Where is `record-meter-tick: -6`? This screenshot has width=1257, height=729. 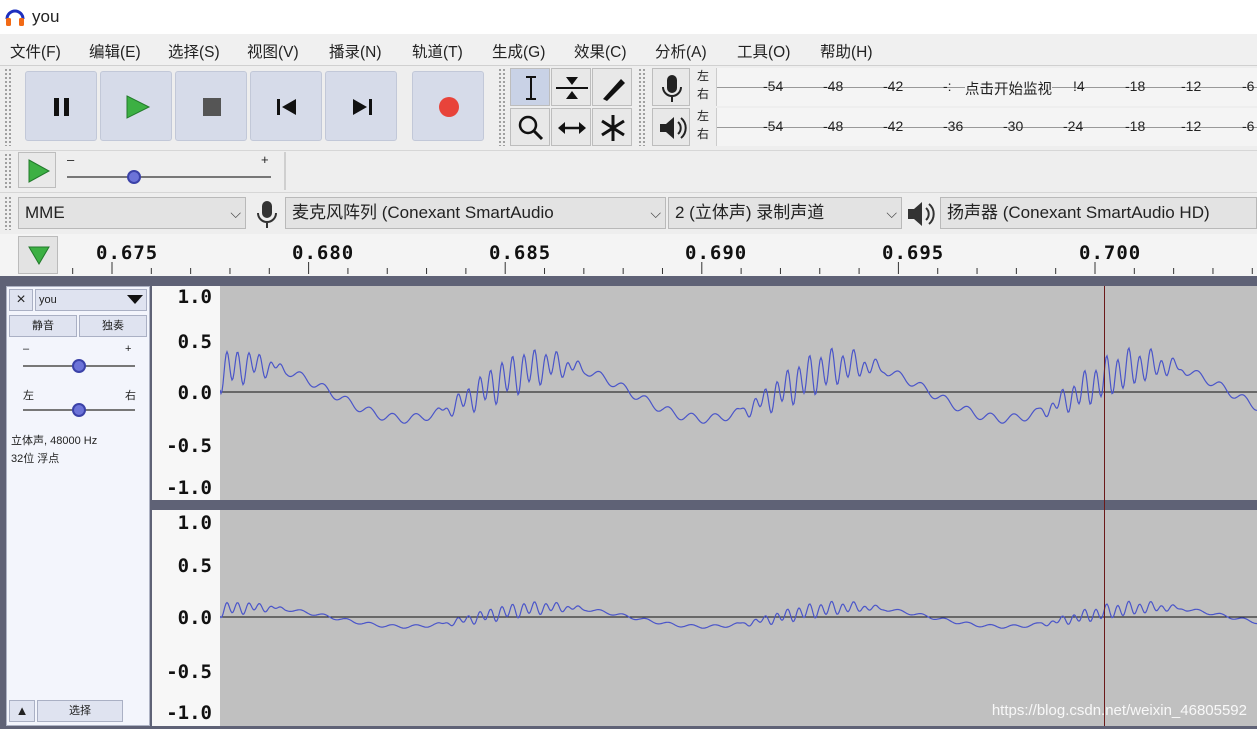 record-meter-tick: -6 is located at coordinates (1248, 86).